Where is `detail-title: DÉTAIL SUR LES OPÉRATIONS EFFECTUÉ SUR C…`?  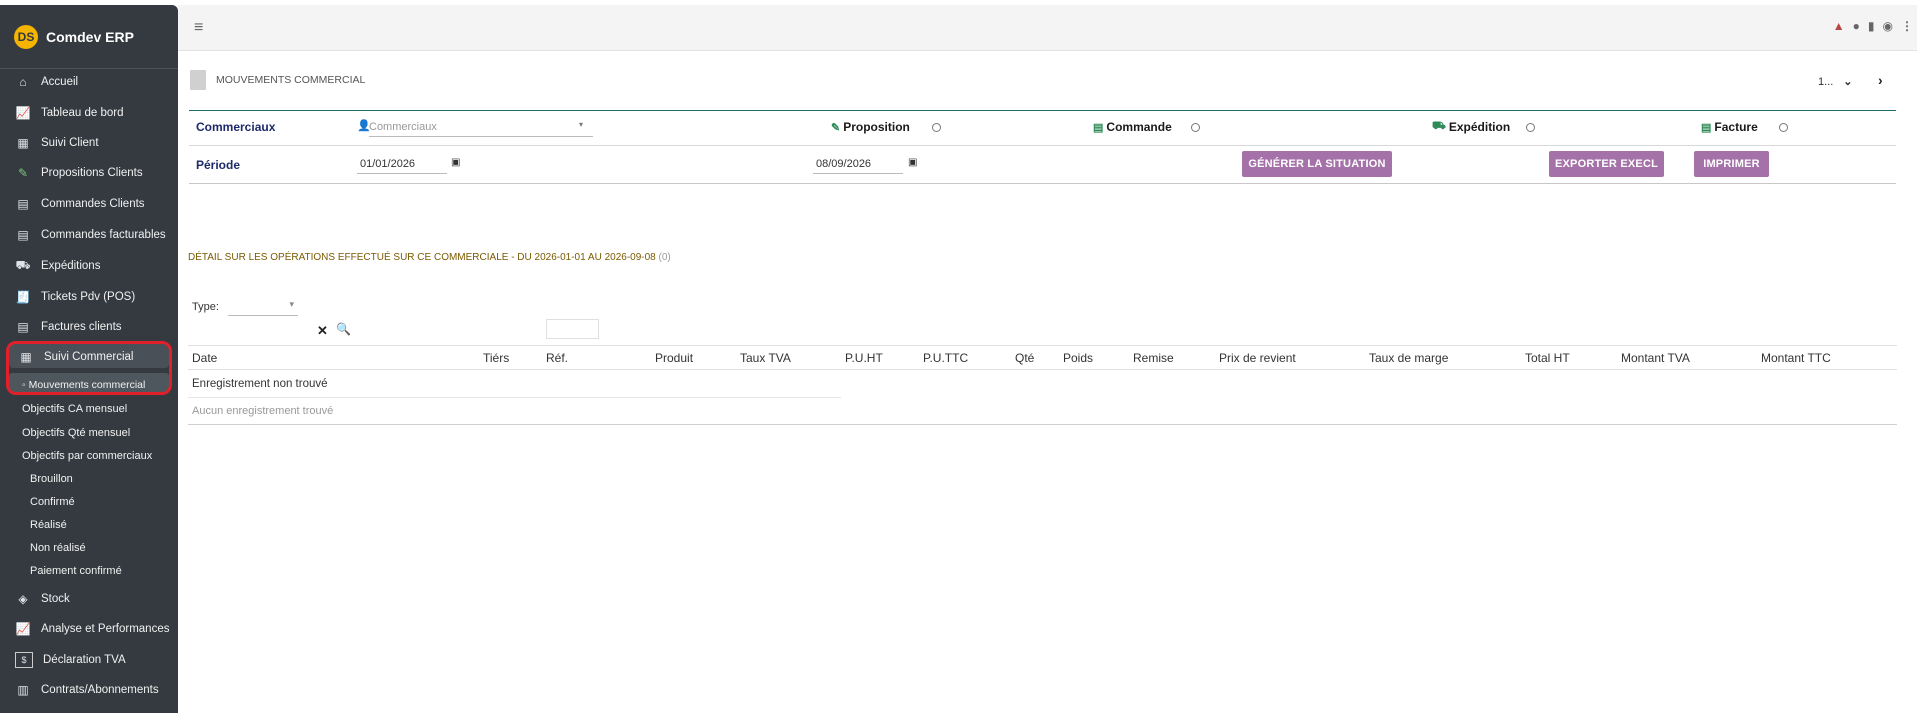 detail-title: DÉTAIL SUR LES OPÉRATIONS EFFECTUÉ SUR C… is located at coordinates (429, 257).